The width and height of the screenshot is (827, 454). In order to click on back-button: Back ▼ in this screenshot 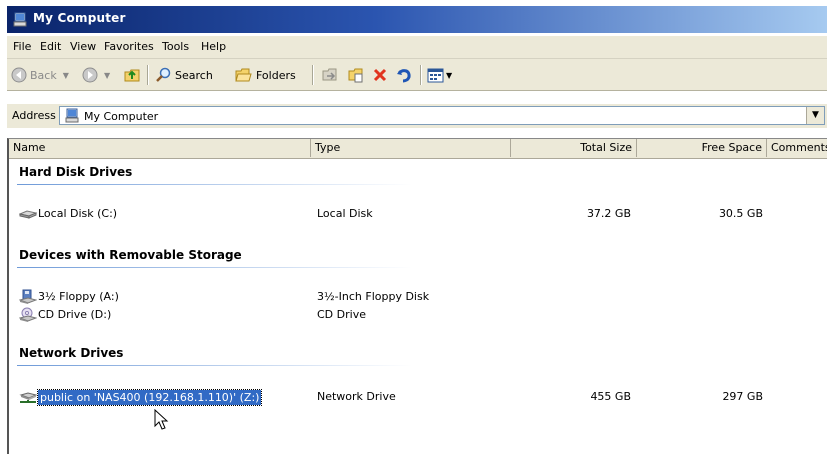, I will do `click(40, 75)`.